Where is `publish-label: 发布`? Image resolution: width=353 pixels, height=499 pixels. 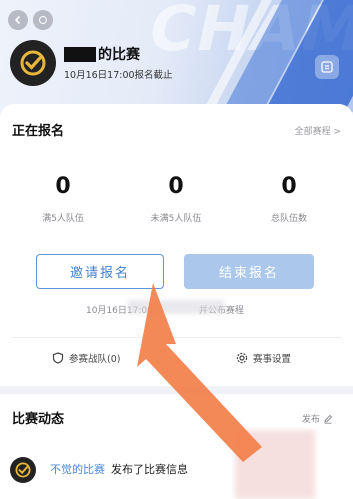 publish-label: 发布 is located at coordinates (311, 420).